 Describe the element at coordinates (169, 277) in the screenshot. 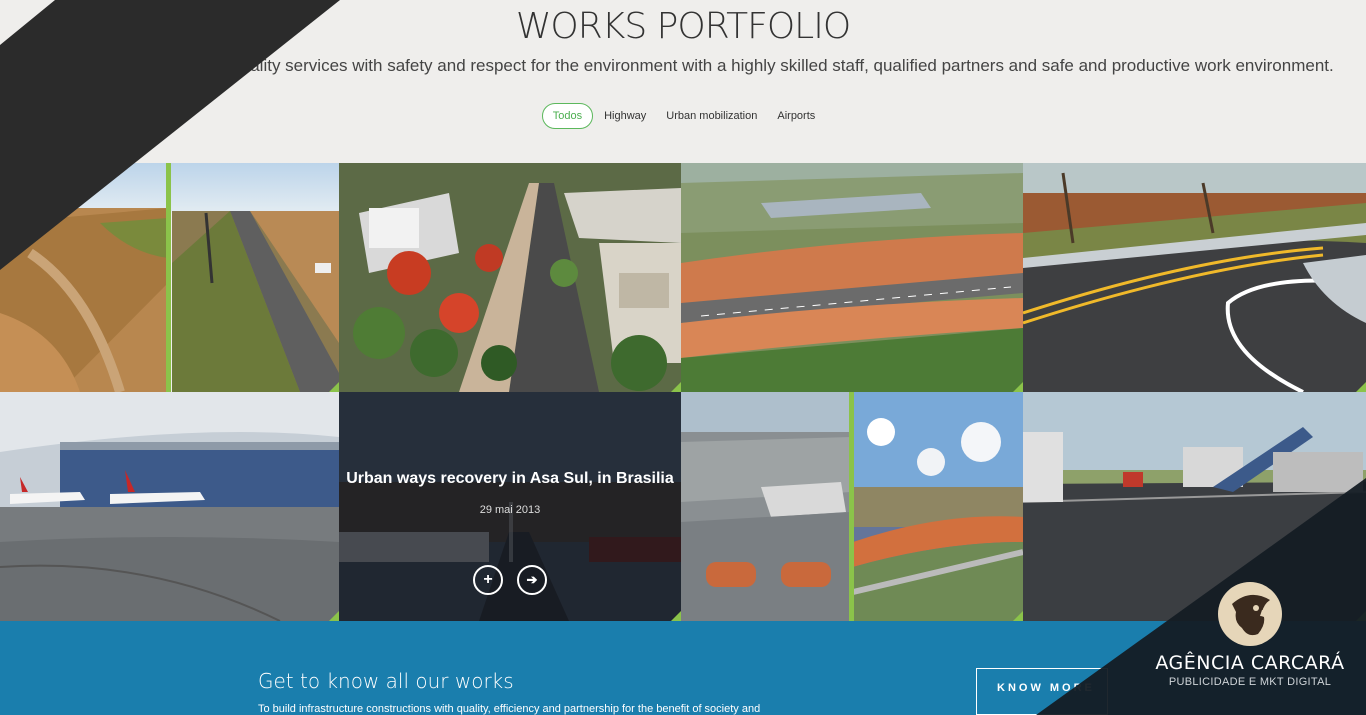

I see `portfolio-item-highway-construction` at that location.